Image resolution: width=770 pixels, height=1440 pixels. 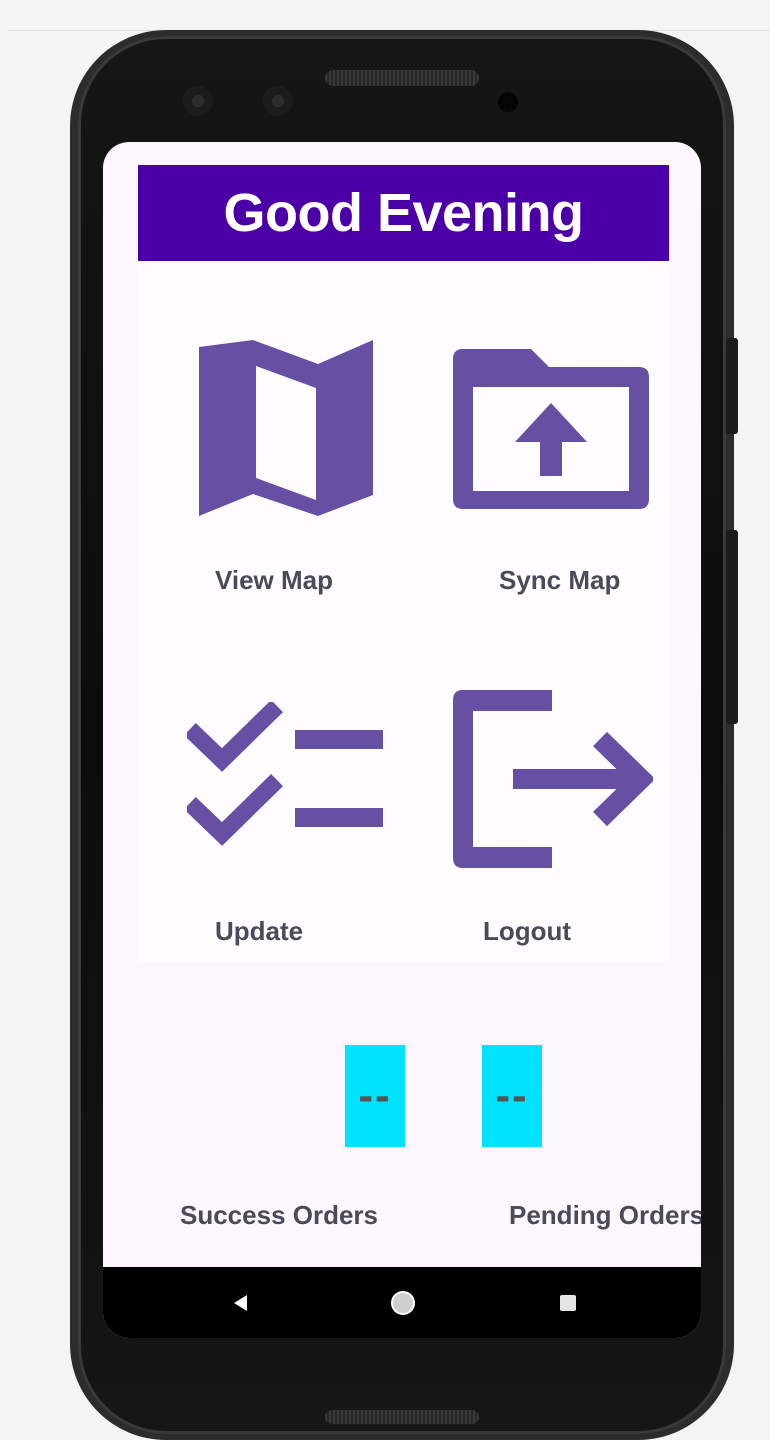 I want to click on checklist-icon, so click(x=285, y=774).